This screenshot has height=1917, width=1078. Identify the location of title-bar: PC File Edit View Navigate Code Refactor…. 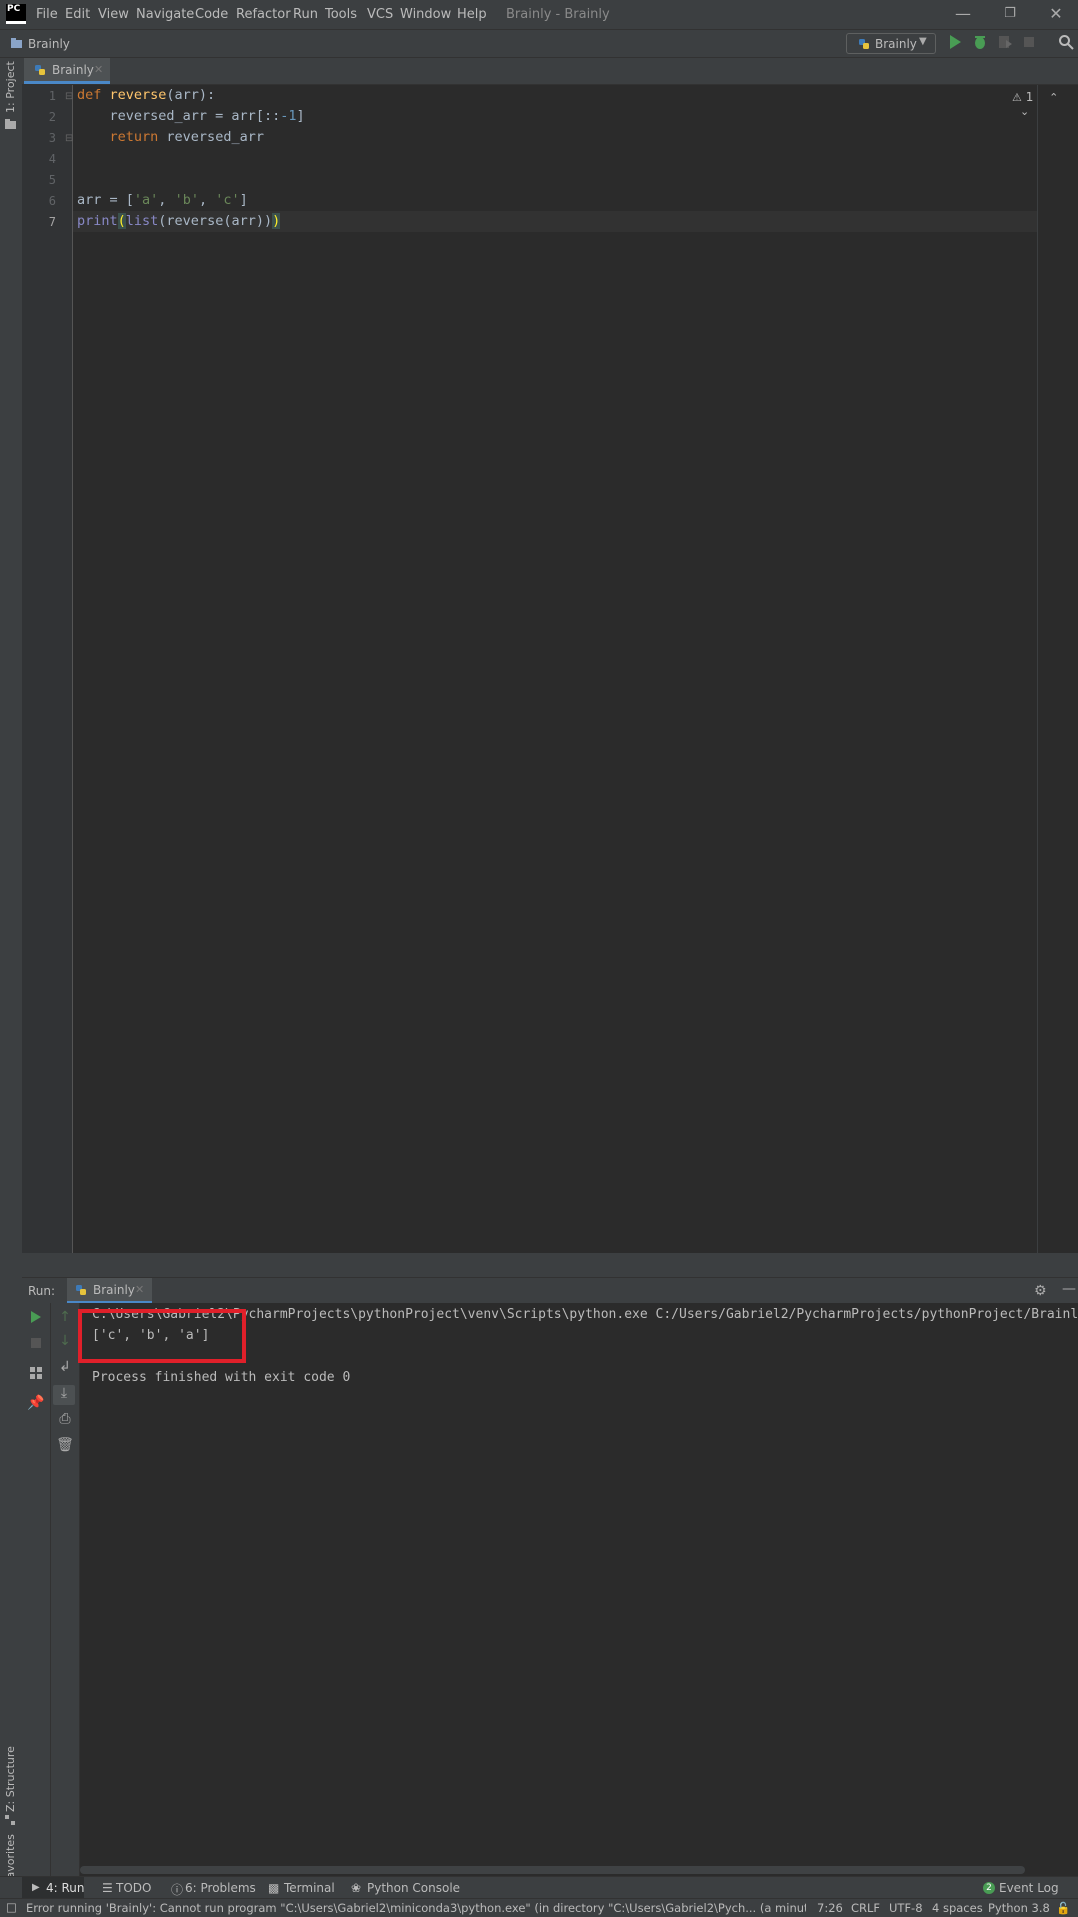
(539, 14).